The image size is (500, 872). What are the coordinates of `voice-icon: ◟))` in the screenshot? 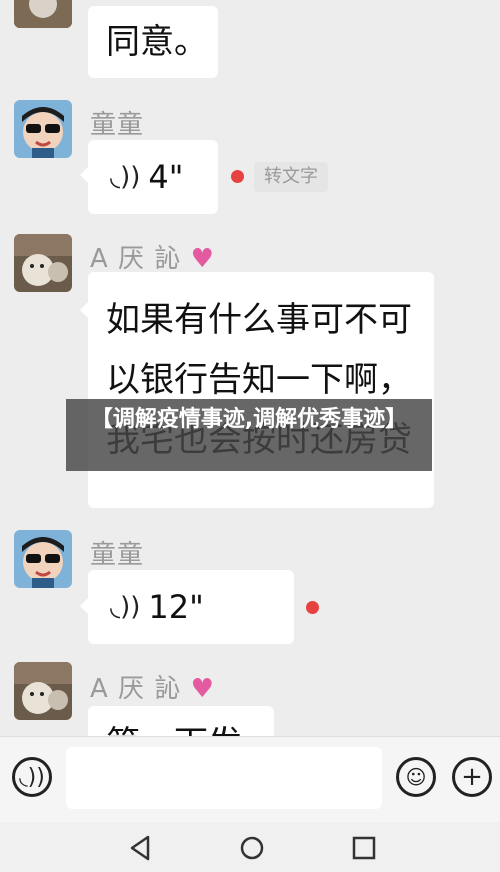 It's located at (32, 777).